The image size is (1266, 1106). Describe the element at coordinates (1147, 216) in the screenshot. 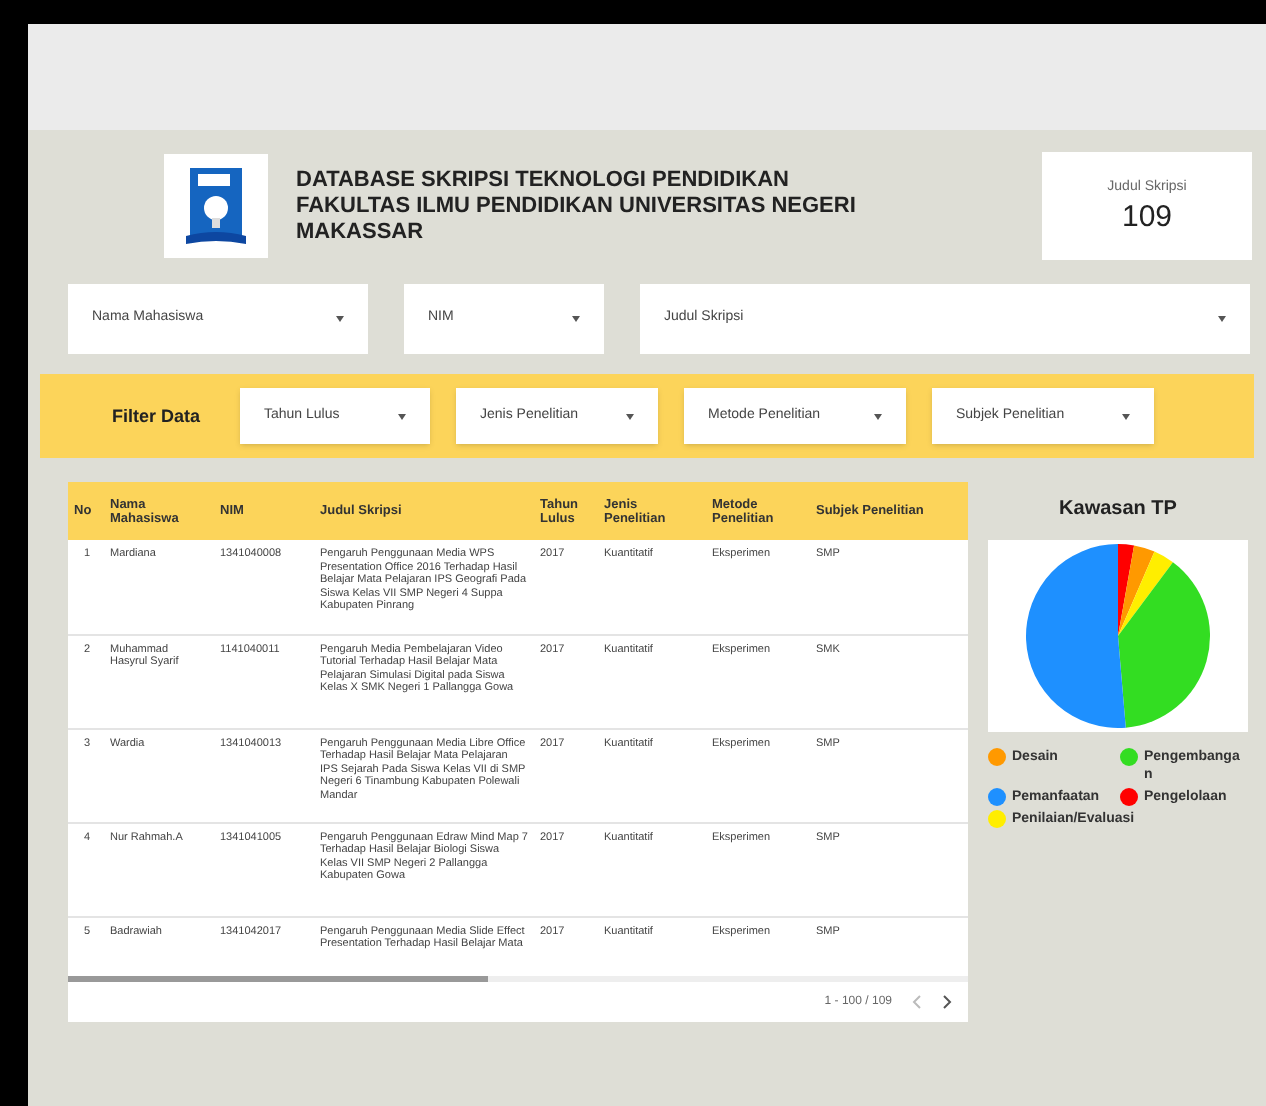

I see `scorecard-value: 109` at that location.